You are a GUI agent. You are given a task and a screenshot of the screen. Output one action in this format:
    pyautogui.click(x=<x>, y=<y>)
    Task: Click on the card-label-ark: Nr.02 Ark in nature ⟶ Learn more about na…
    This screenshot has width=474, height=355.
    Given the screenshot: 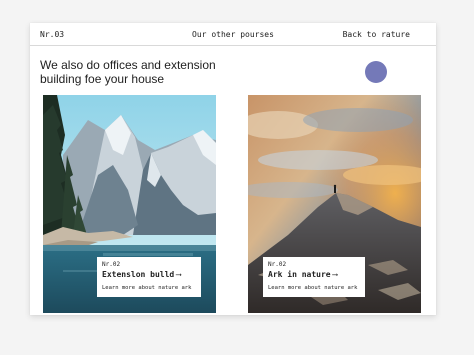 What is the action you would take?
    pyautogui.click(x=314, y=277)
    